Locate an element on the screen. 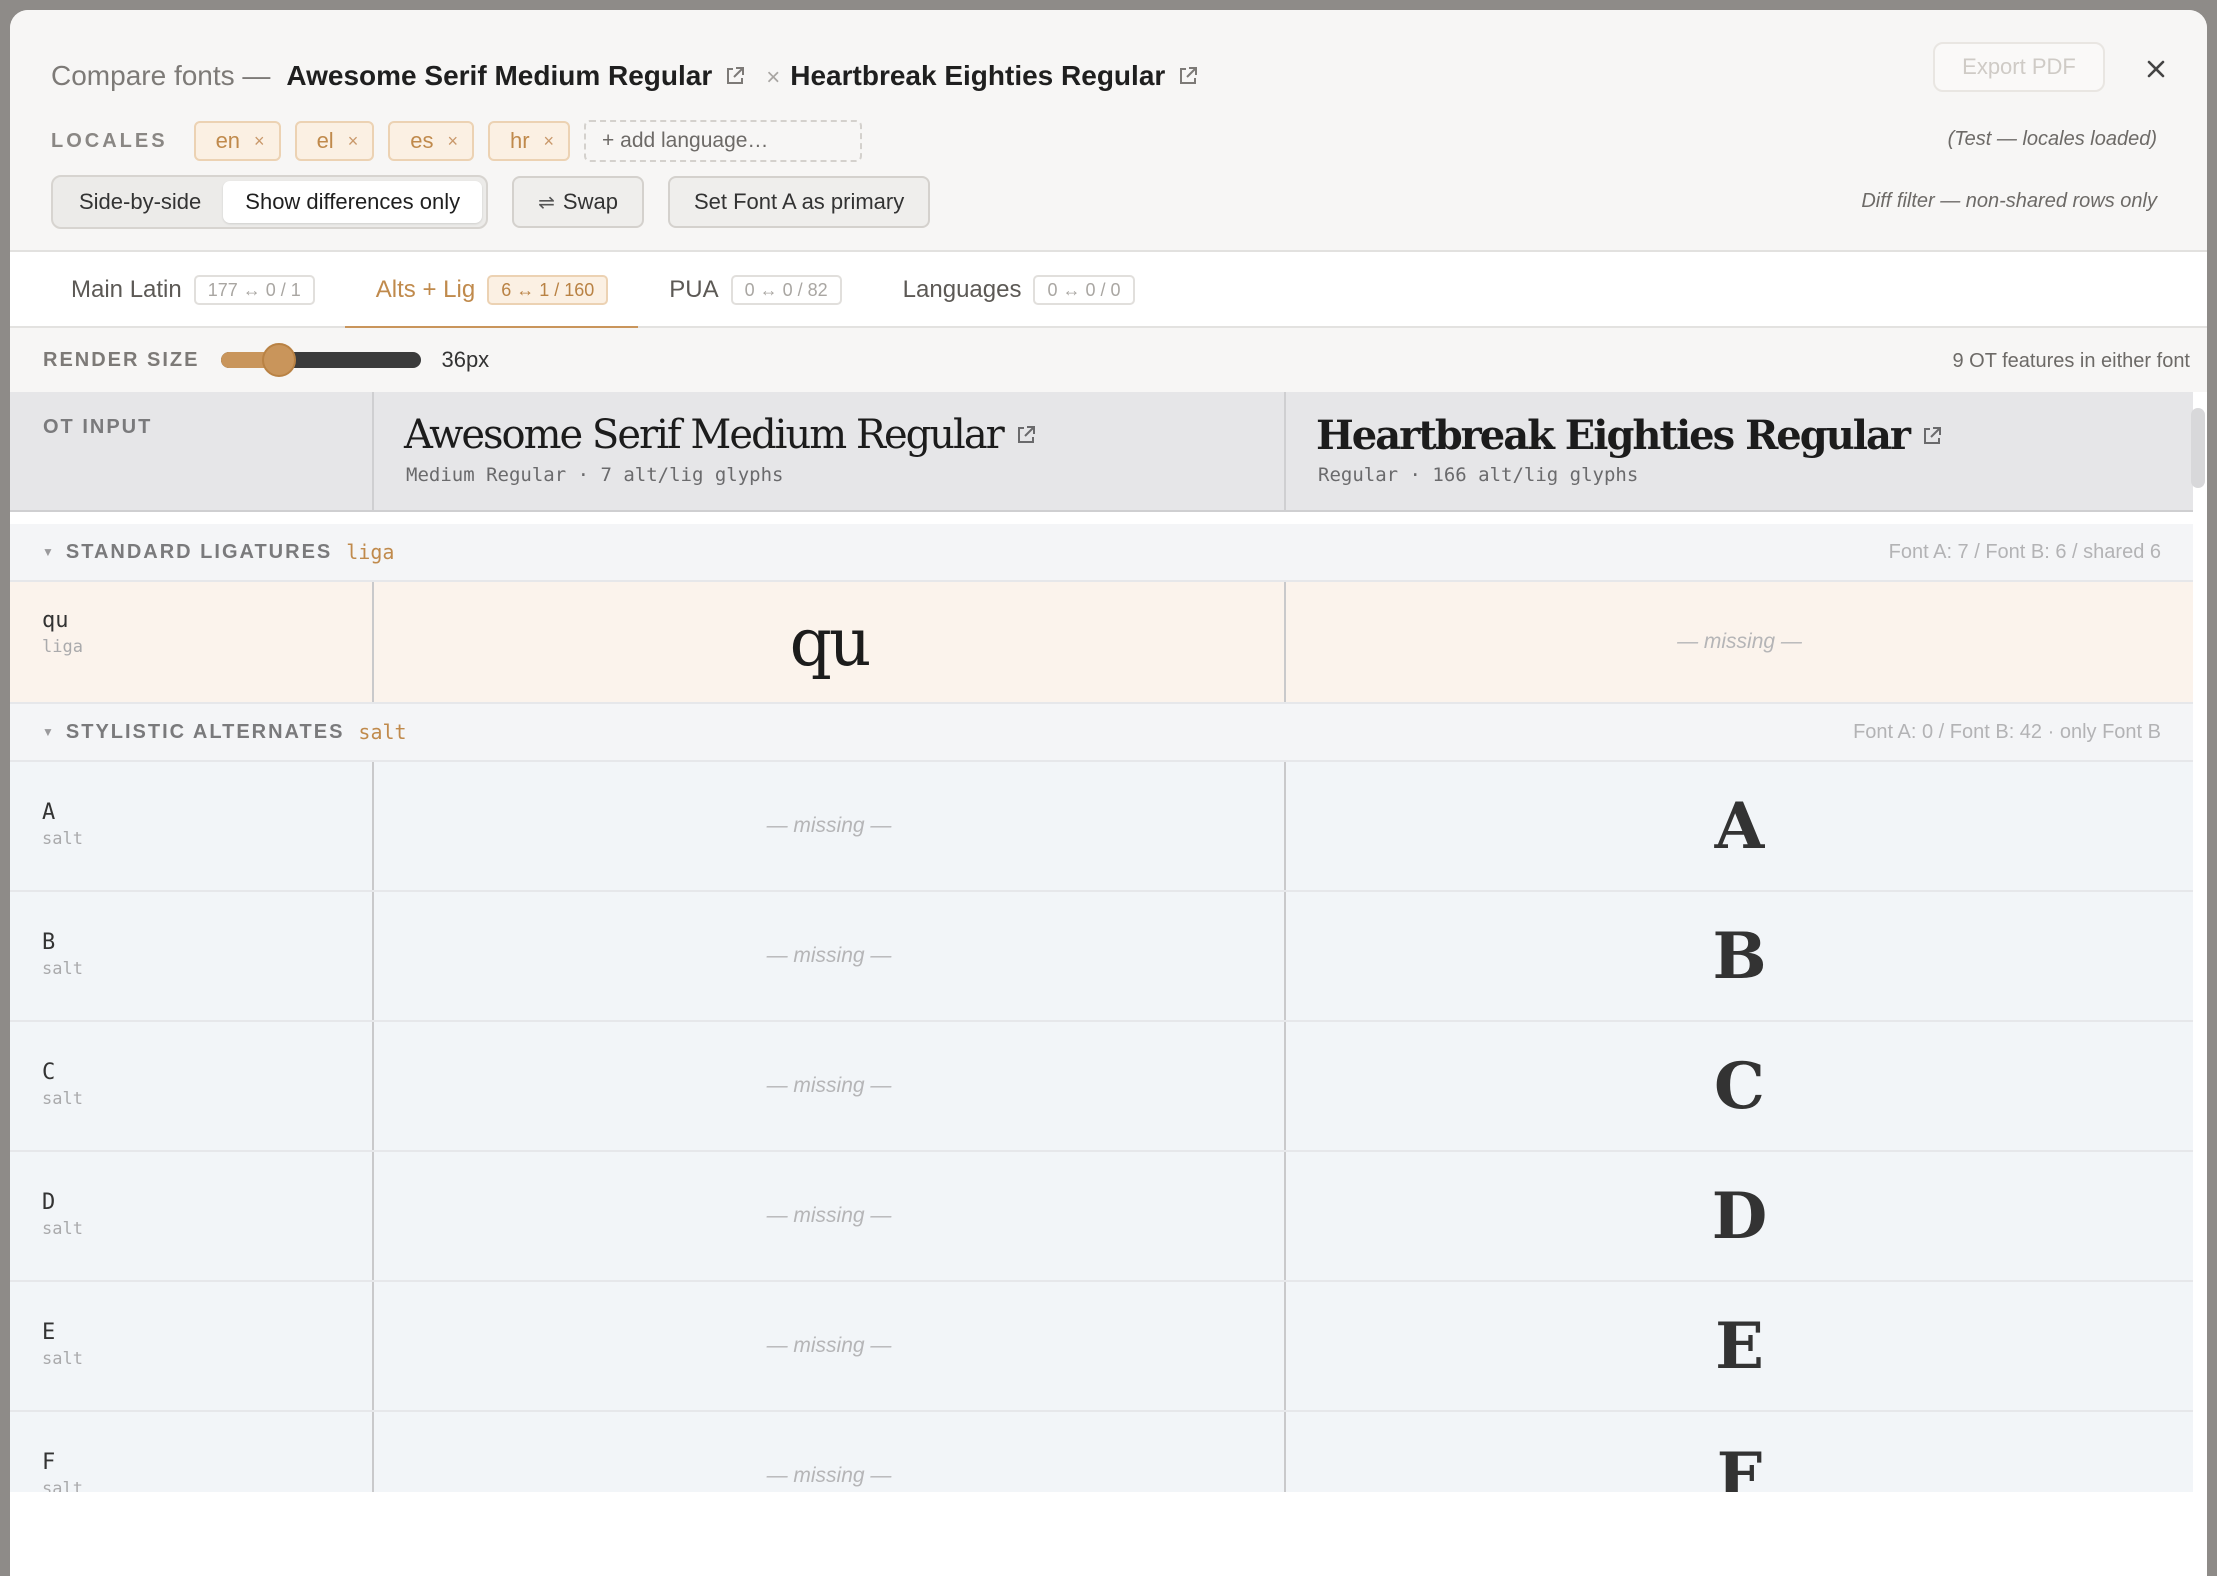 The width and height of the screenshot is (2217, 1576). export-pdf-button: Export PDF is located at coordinates (2019, 67).